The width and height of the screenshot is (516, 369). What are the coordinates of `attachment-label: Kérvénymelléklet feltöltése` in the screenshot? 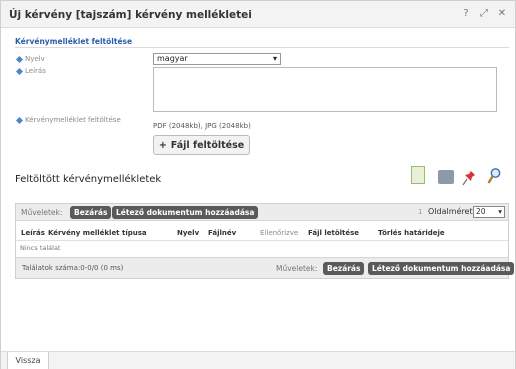 It's located at (68, 120).